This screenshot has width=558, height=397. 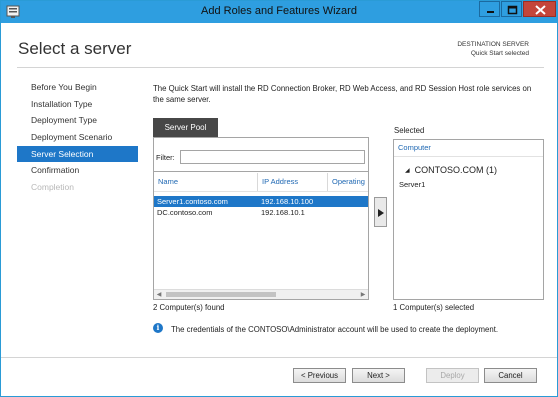 I want to click on maximize-button, so click(x=511, y=9).